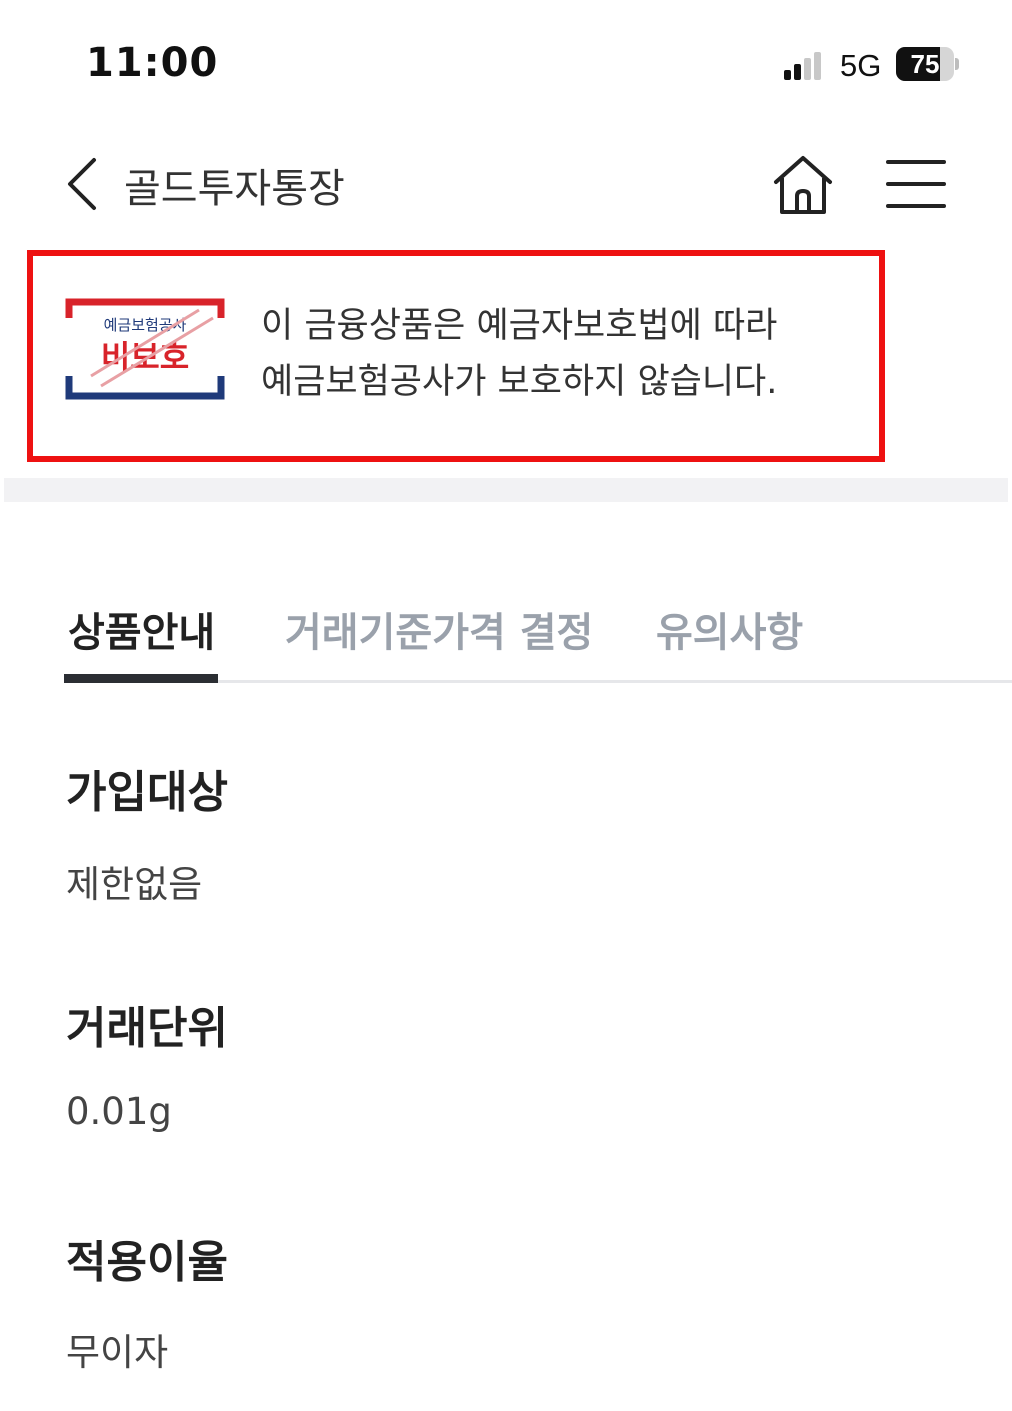 This screenshot has width=1012, height=1411. What do you see at coordinates (925, 64) in the screenshot?
I see `battery-percent: 75` at bounding box center [925, 64].